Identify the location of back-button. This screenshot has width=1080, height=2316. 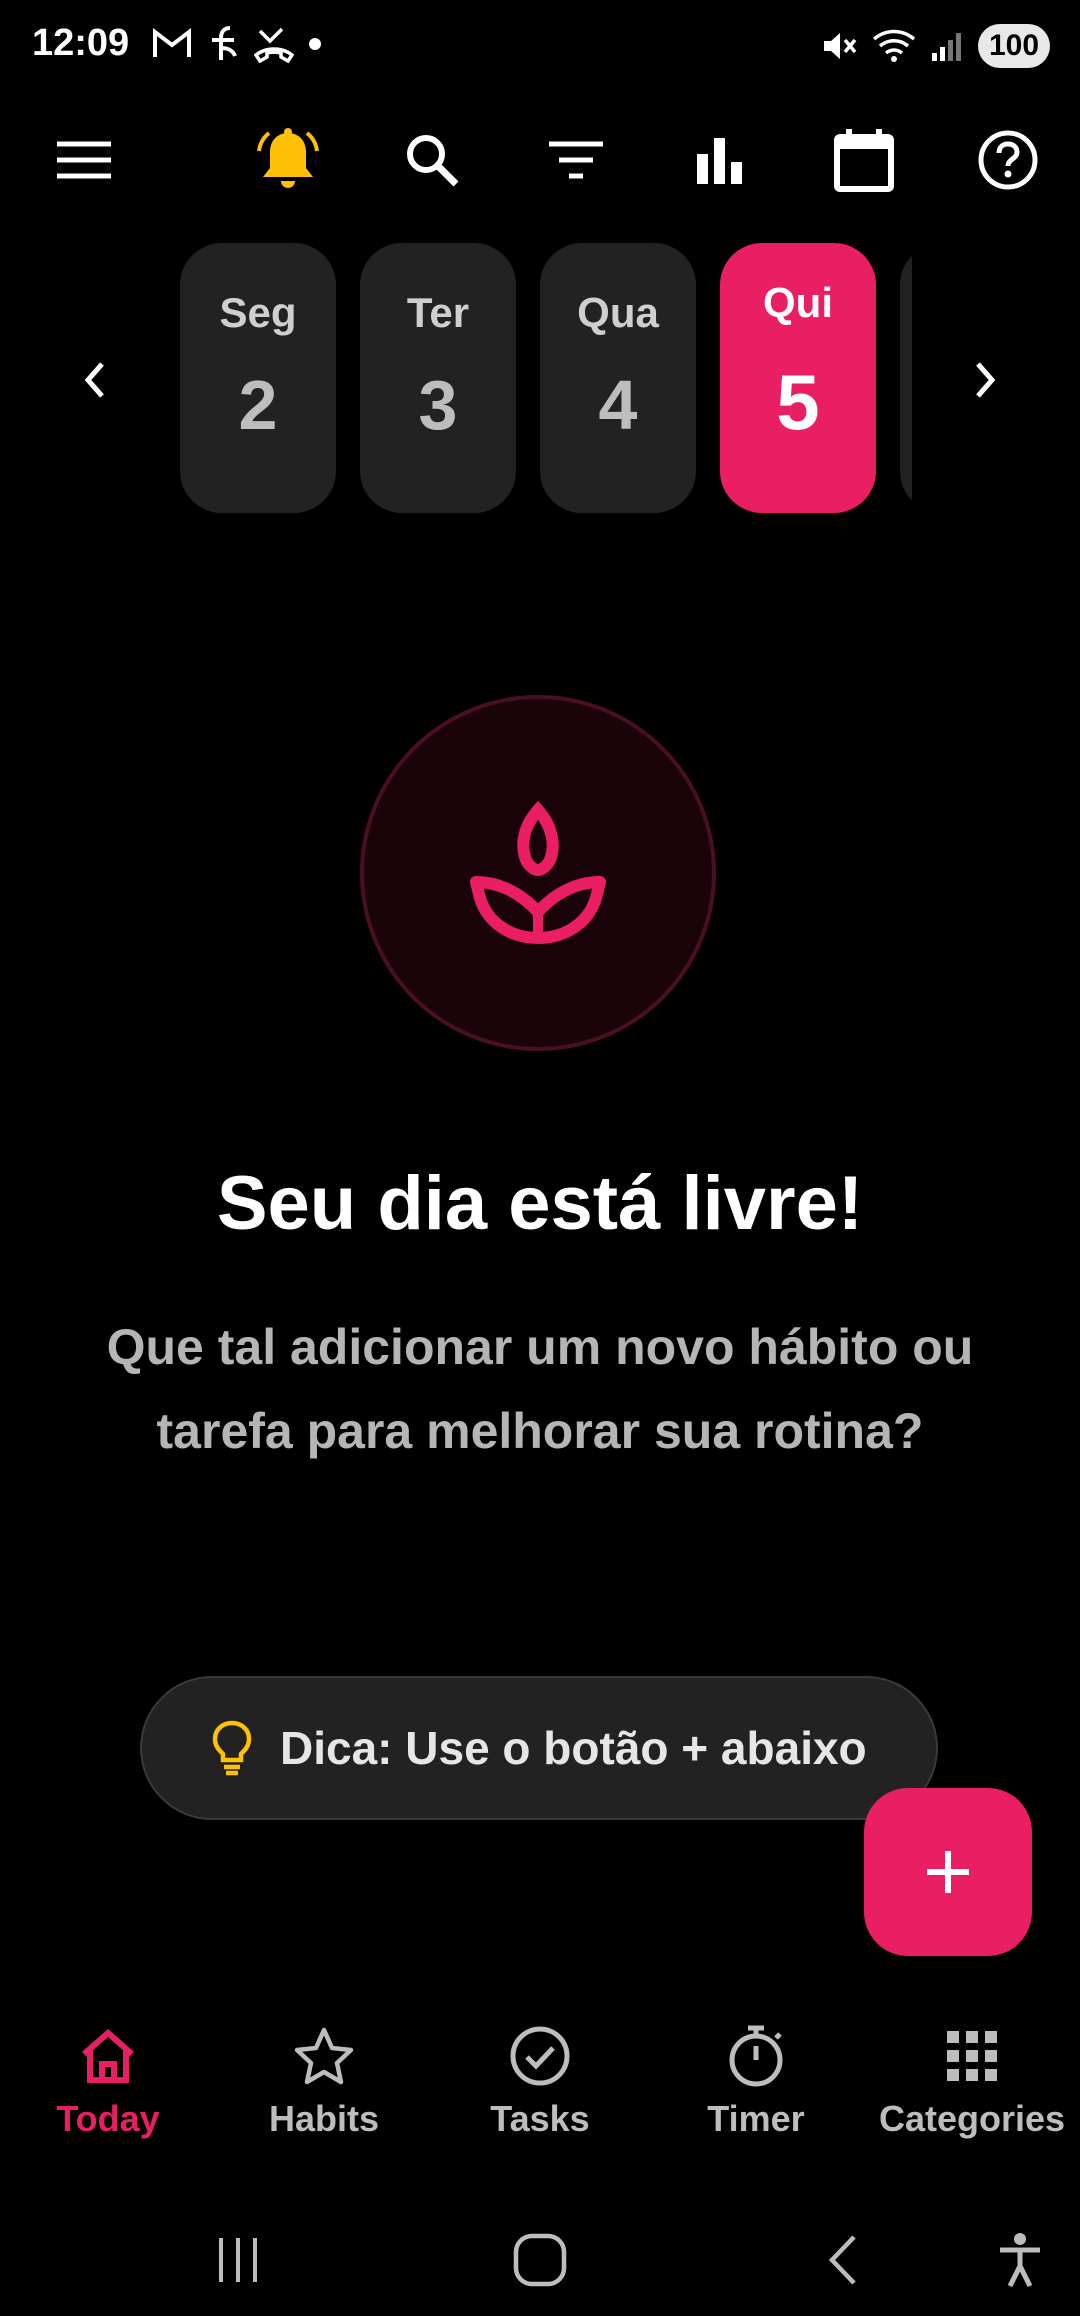
(842, 2260).